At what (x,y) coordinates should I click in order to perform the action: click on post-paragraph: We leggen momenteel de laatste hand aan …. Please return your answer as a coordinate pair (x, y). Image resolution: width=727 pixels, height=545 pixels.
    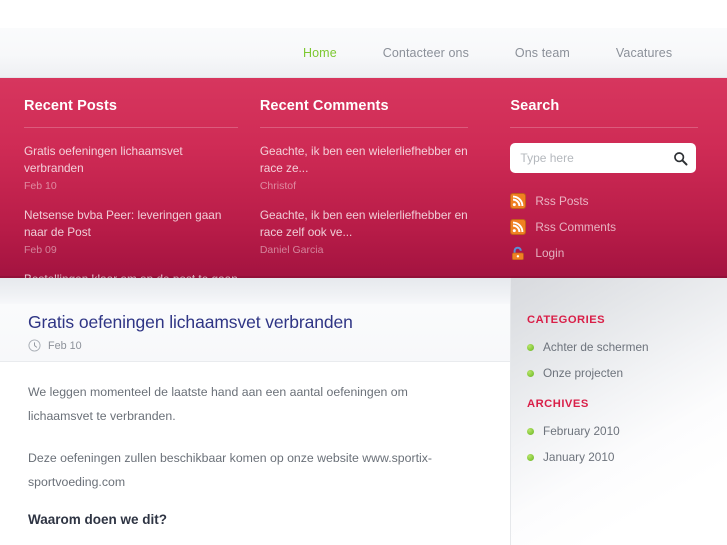
    Looking at the image, I should click on (218, 404).